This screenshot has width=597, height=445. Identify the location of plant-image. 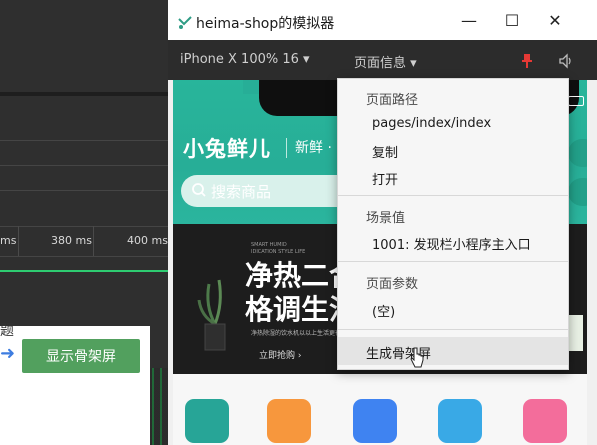
(211, 315).